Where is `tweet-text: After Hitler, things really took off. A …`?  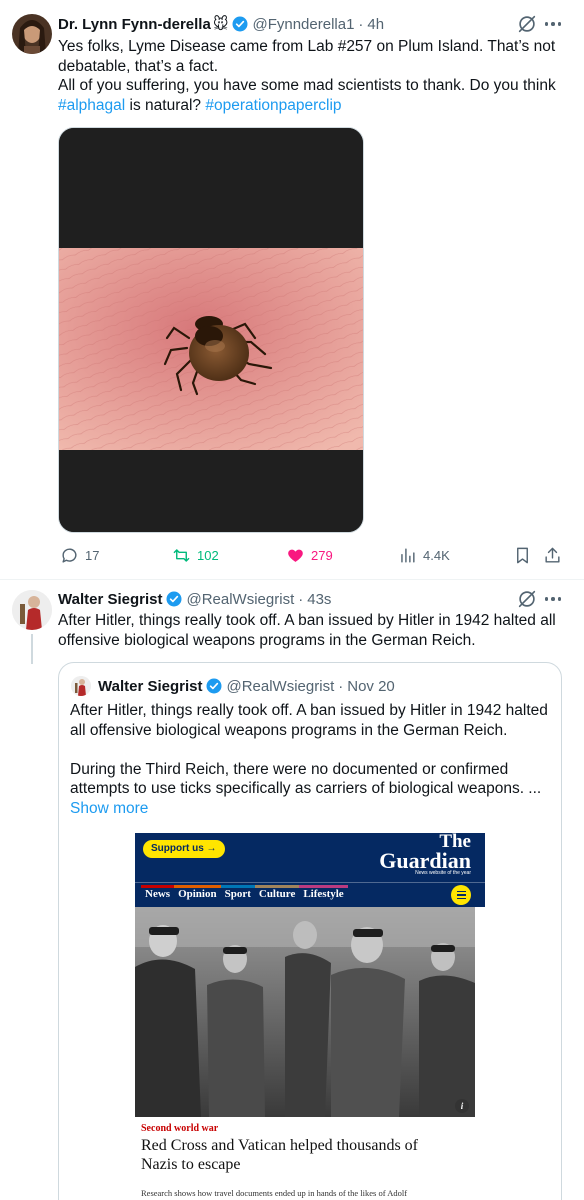 tweet-text: After Hitler, things really took off. A … is located at coordinates (307, 630).